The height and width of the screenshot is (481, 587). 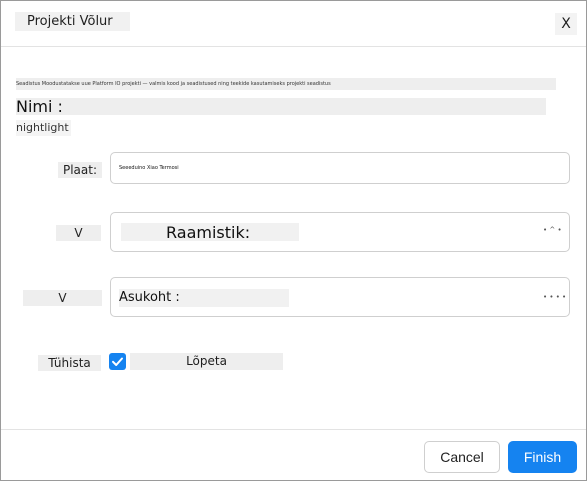 I want to click on footer-divider, so click(x=293, y=429).